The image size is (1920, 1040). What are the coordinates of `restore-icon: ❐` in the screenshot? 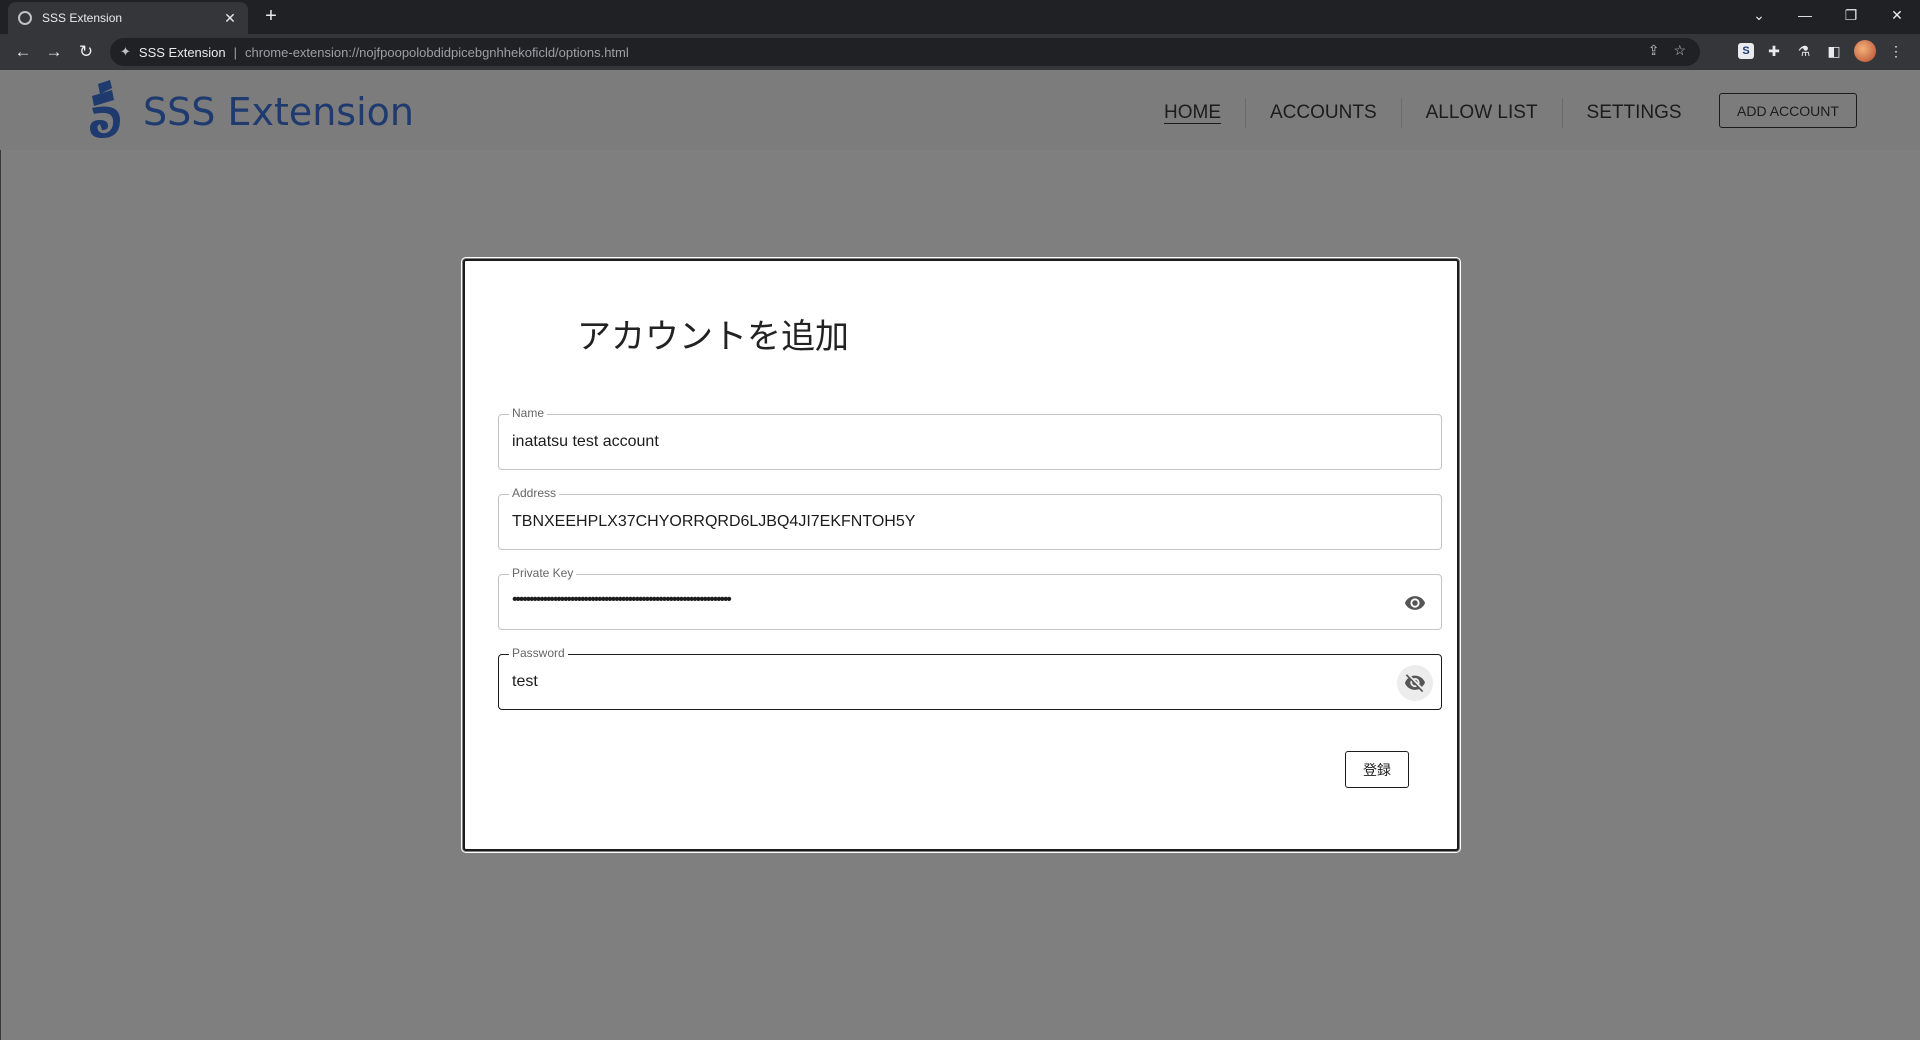 It's located at (1851, 15).